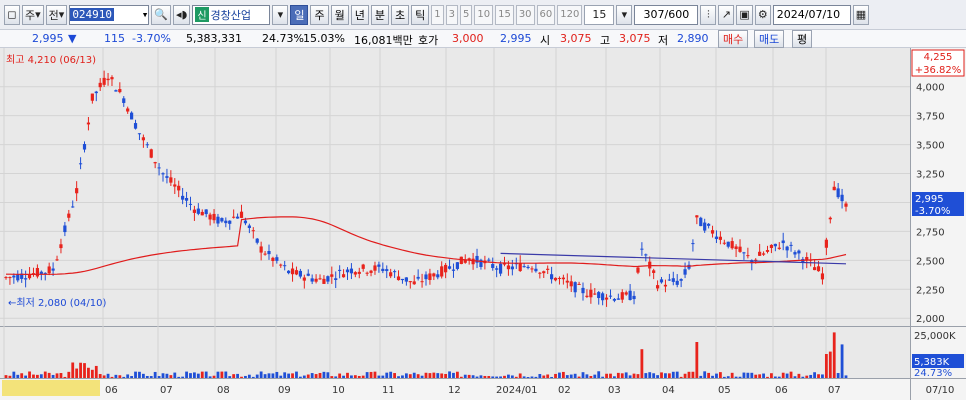  What do you see at coordinates (744, 14) in the screenshot?
I see `save-icon: ▣` at bounding box center [744, 14].